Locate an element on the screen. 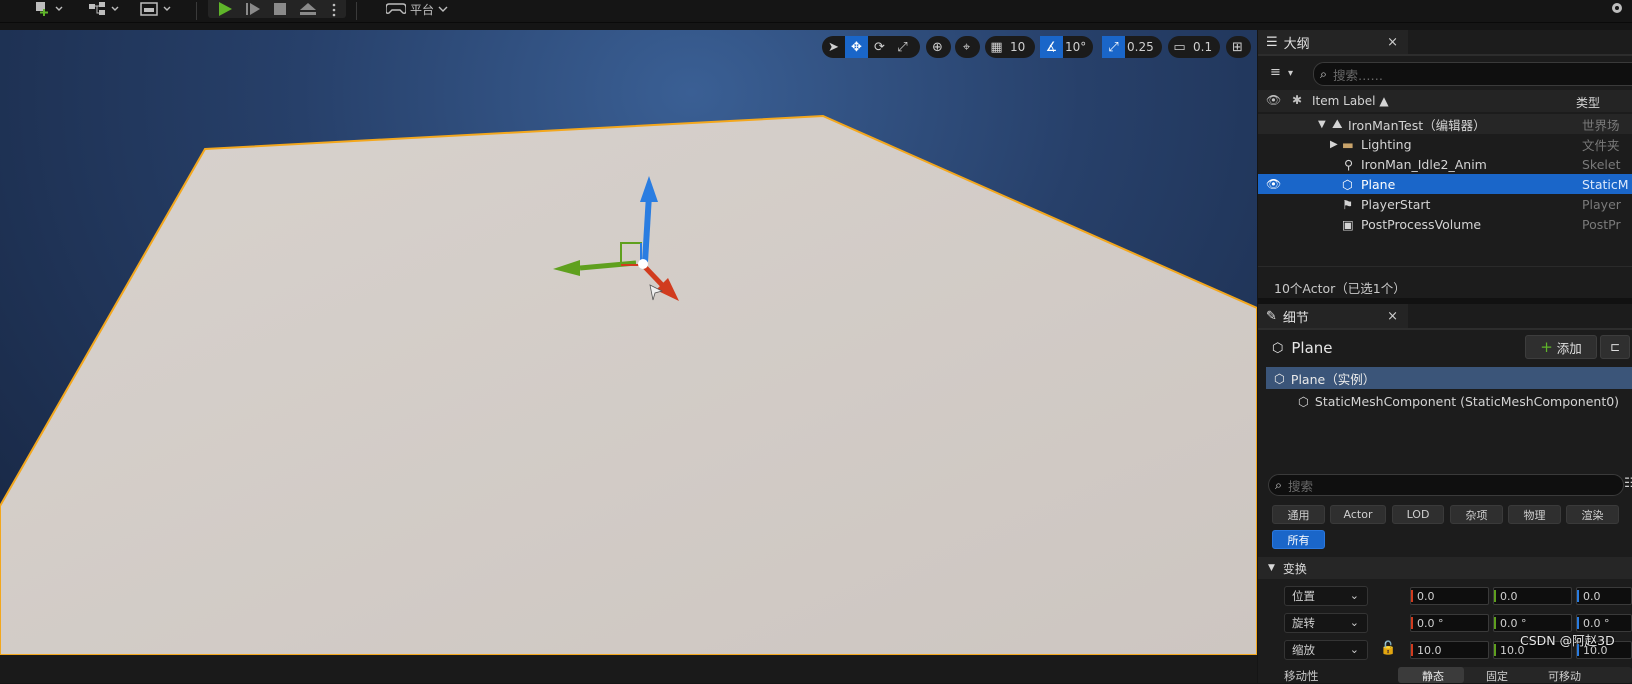 This screenshot has width=1632, height=684. eye-icon: 👁 is located at coordinates (1273, 184).